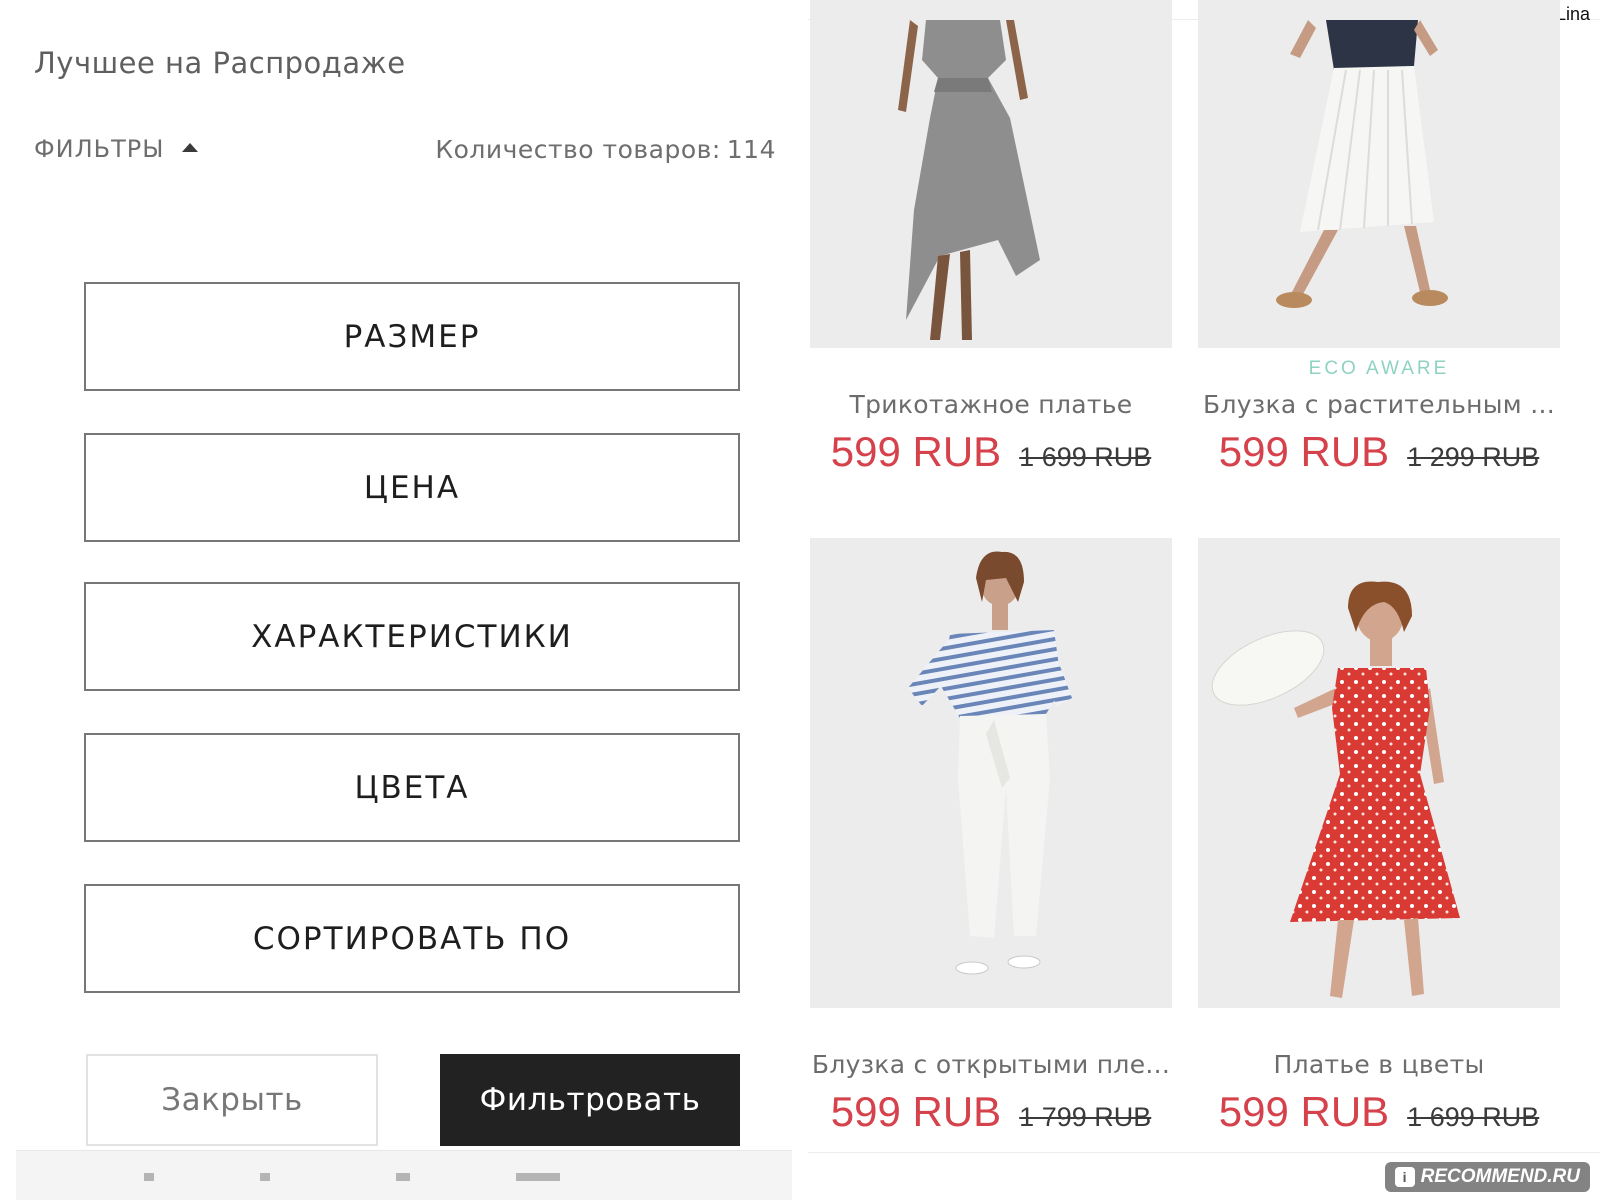  I want to click on old-price: 1 799 RUB, so click(1085, 1117).